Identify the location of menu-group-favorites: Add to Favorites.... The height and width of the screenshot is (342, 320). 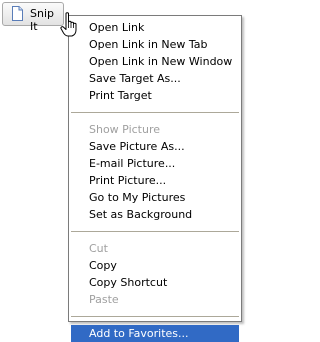
(155, 333).